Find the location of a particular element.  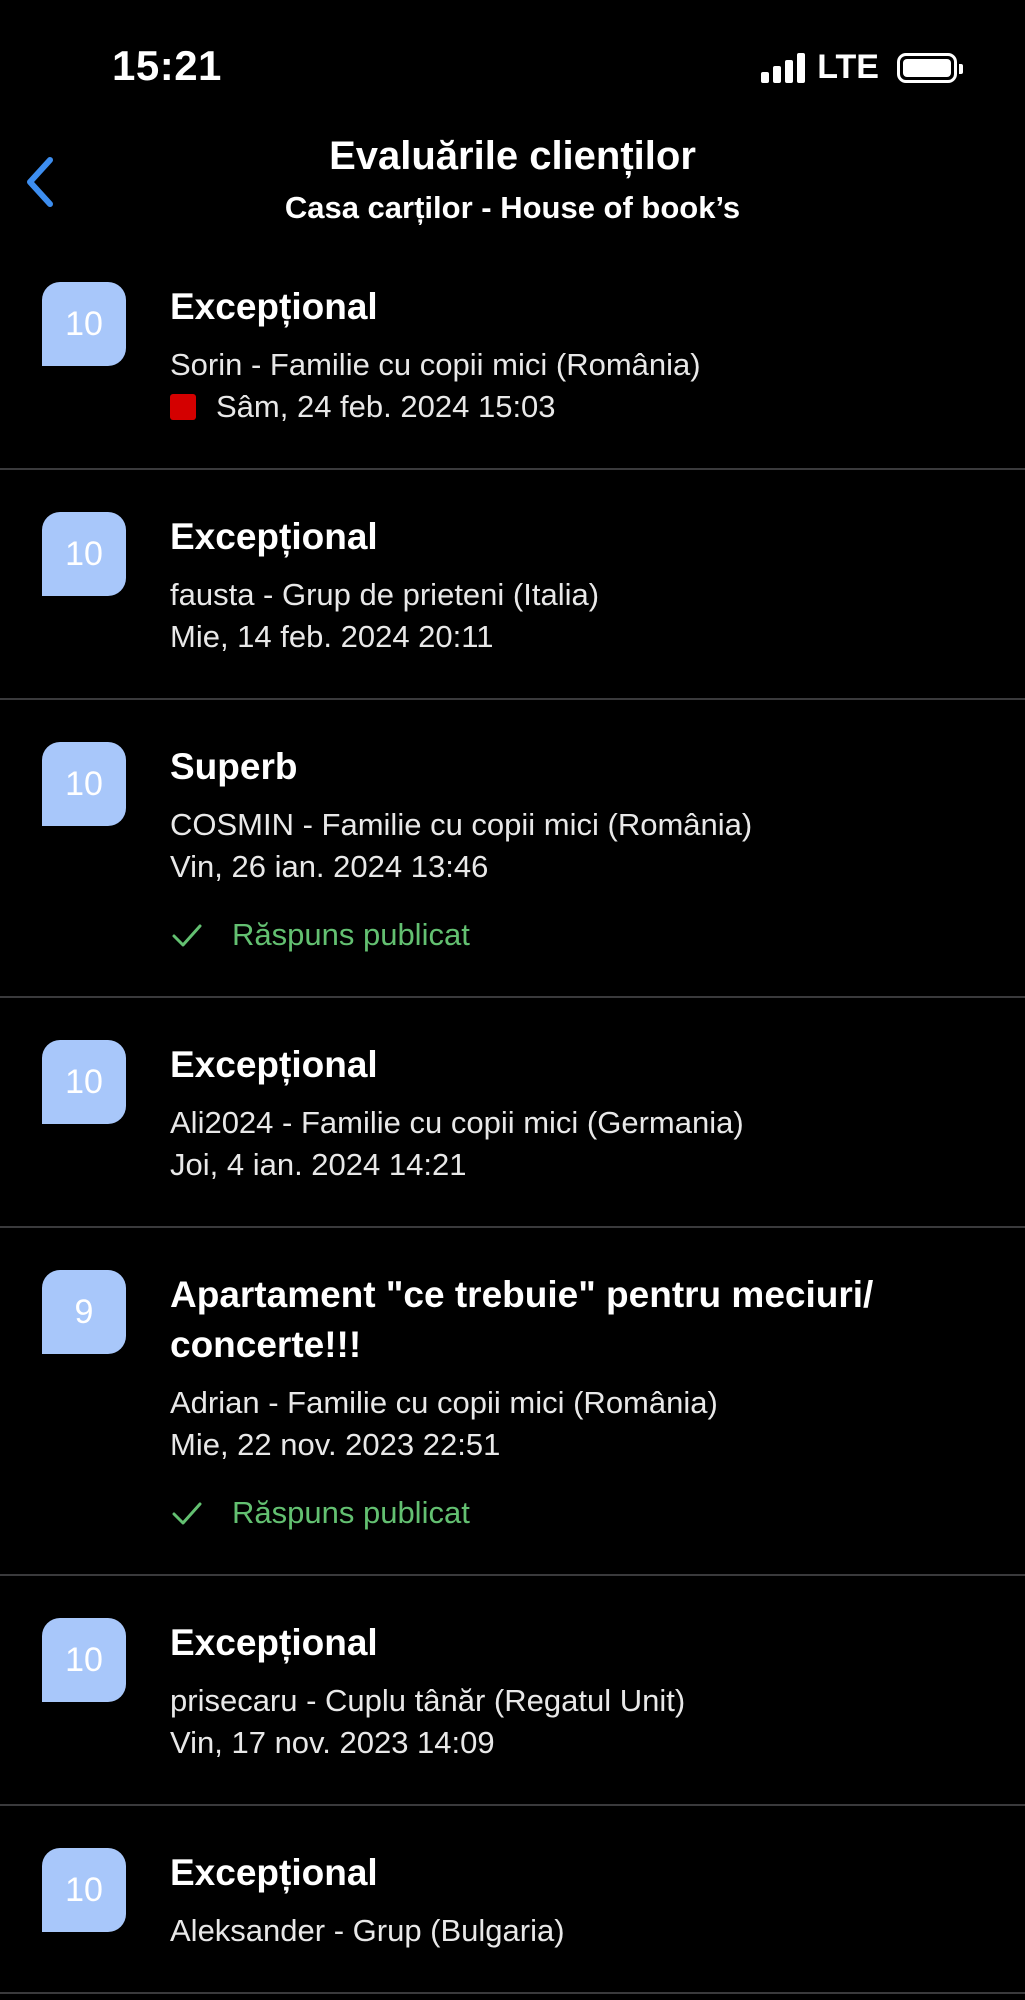

review-author: Sorin - Familie cu copii mici (România) is located at coordinates (435, 364).